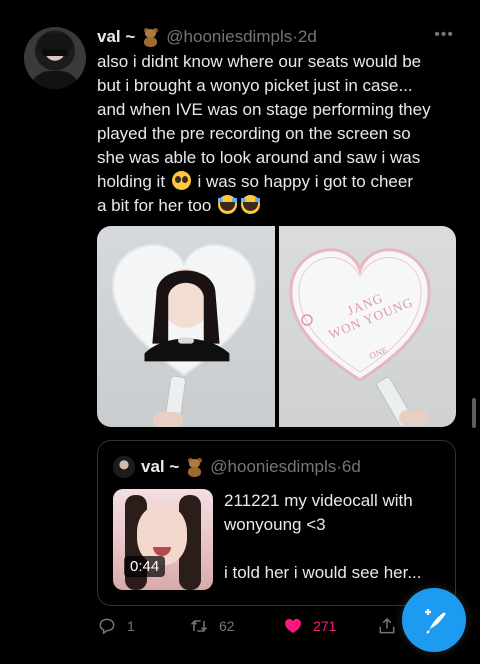  What do you see at coordinates (293, 626) in the screenshot?
I see `heart-icon` at bounding box center [293, 626].